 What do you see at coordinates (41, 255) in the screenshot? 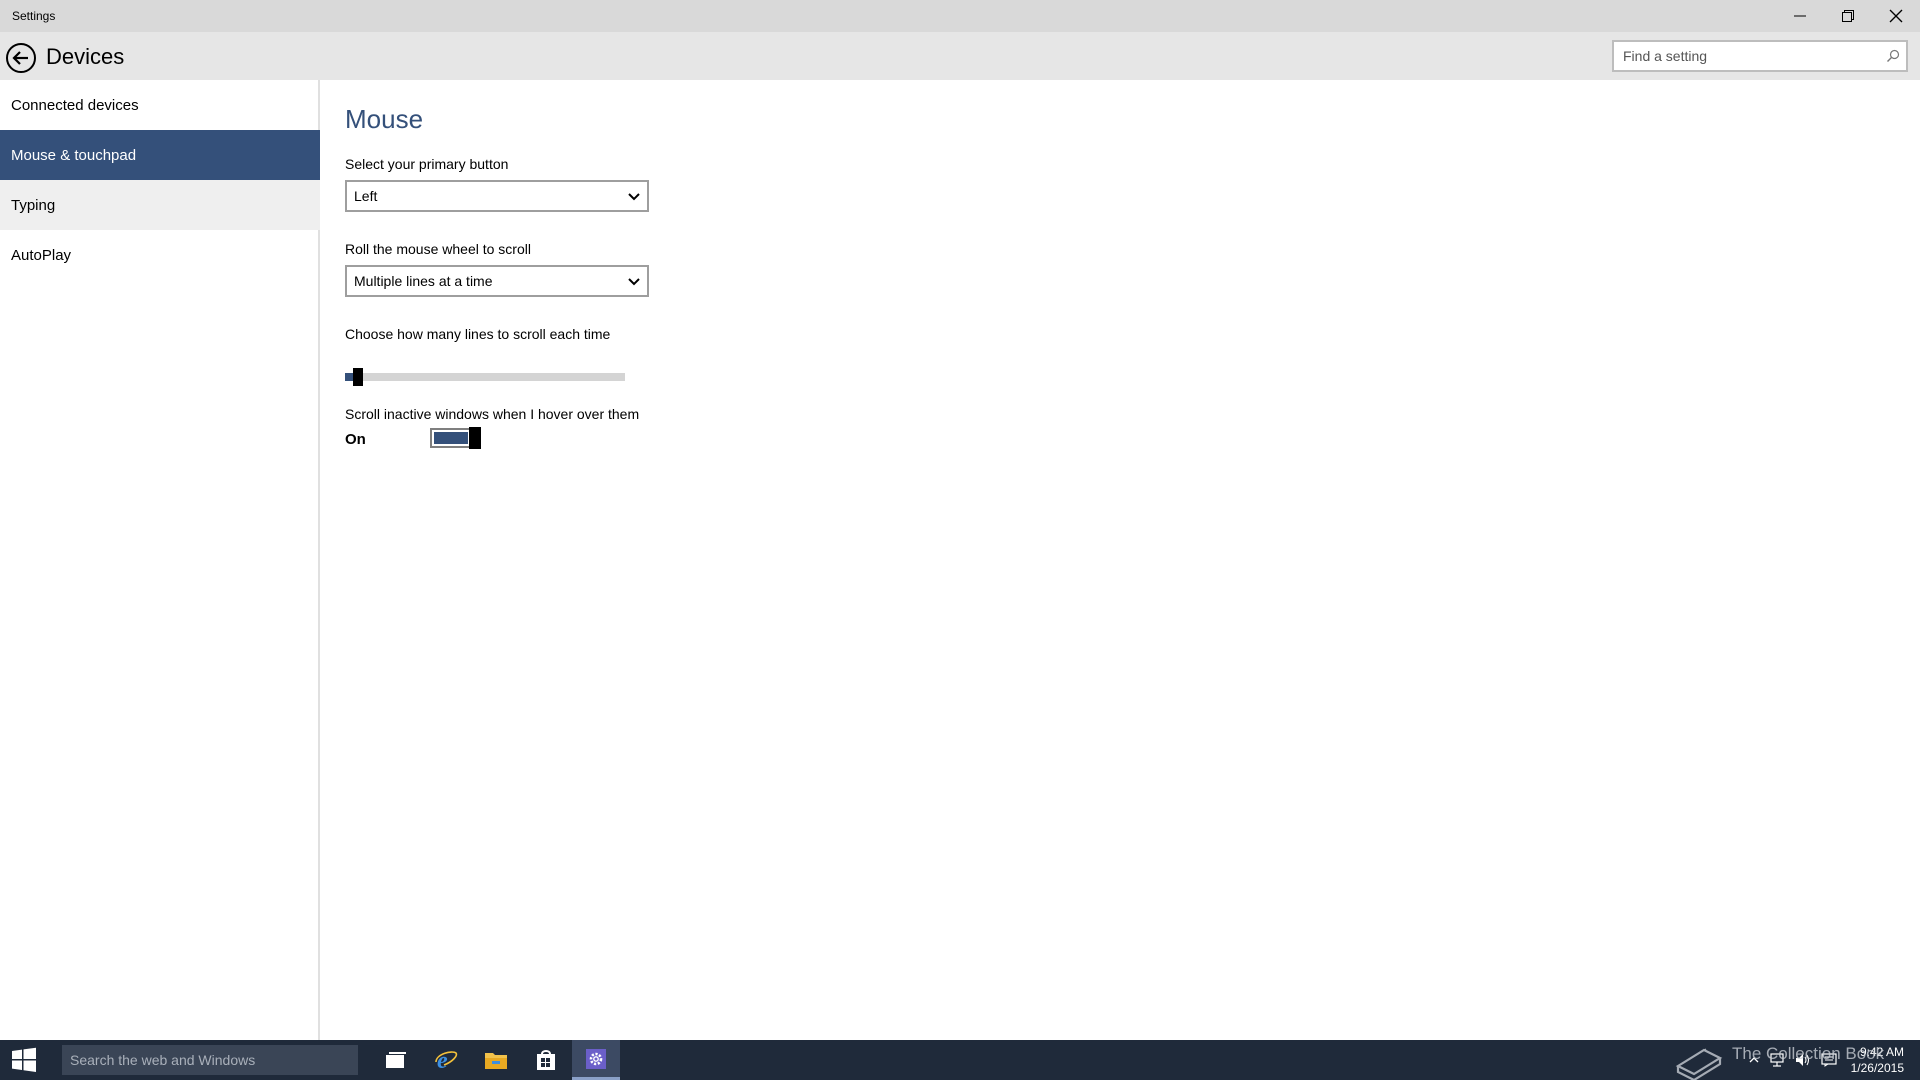
I see `sidebar-item-label: AutoPlay` at bounding box center [41, 255].